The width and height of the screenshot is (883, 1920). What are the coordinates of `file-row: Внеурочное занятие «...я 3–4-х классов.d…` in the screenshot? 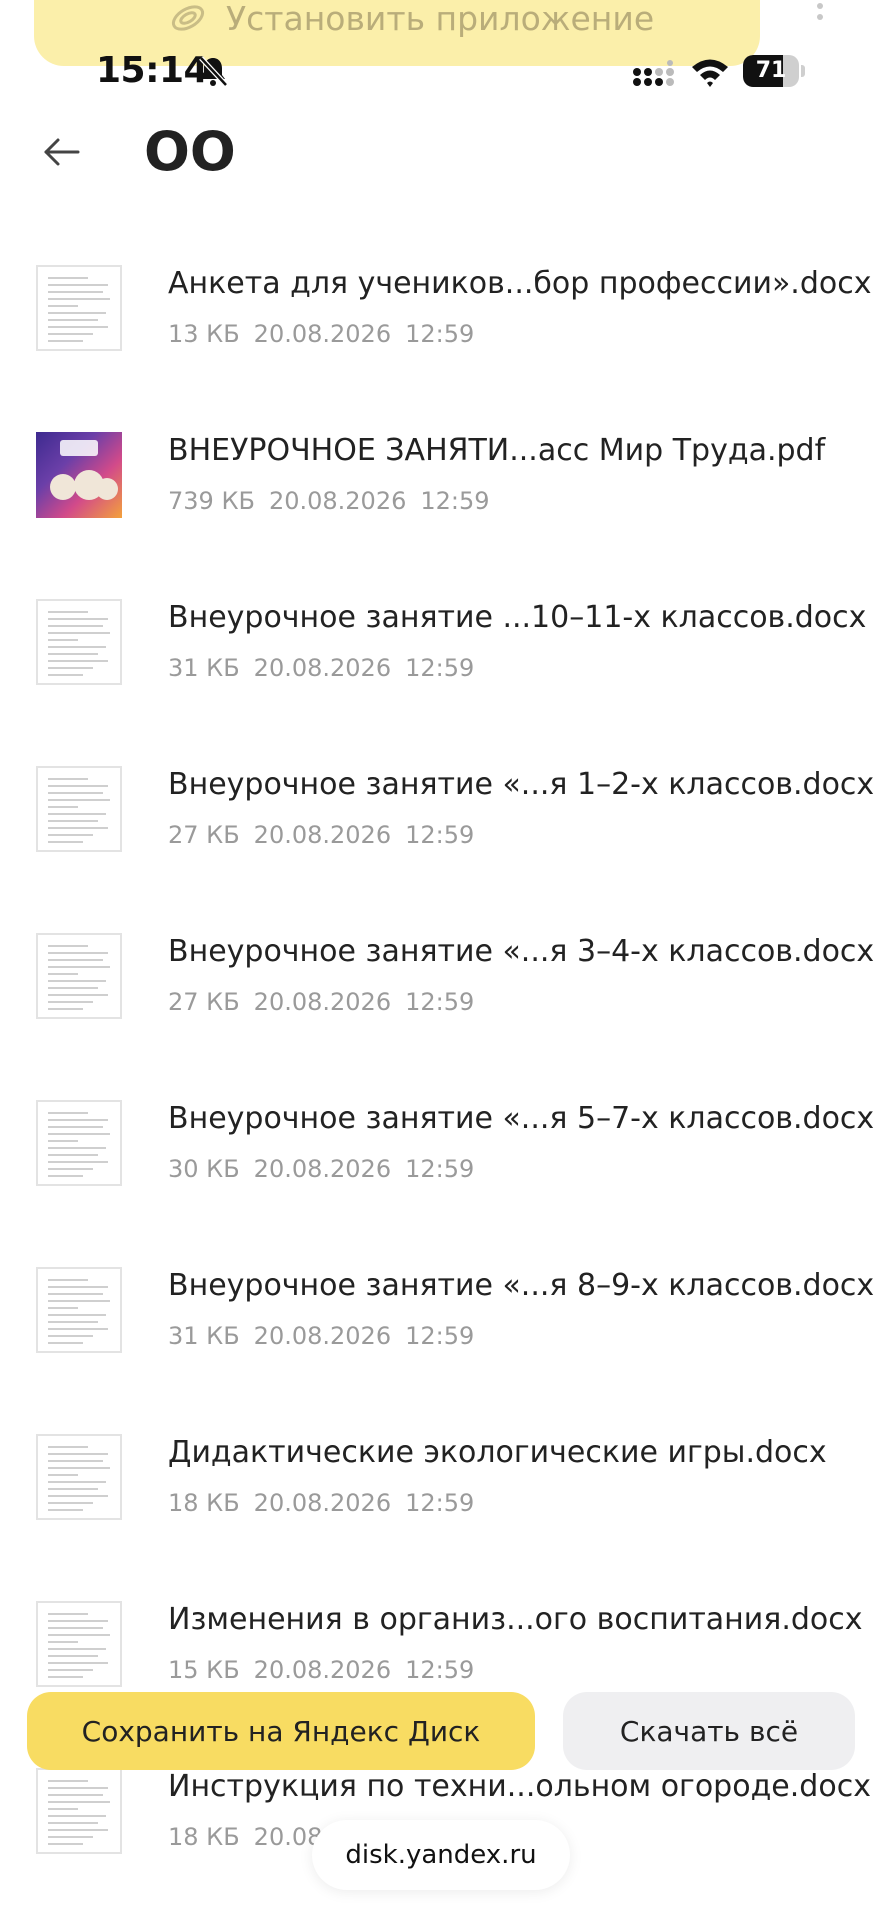 It's located at (441, 991).